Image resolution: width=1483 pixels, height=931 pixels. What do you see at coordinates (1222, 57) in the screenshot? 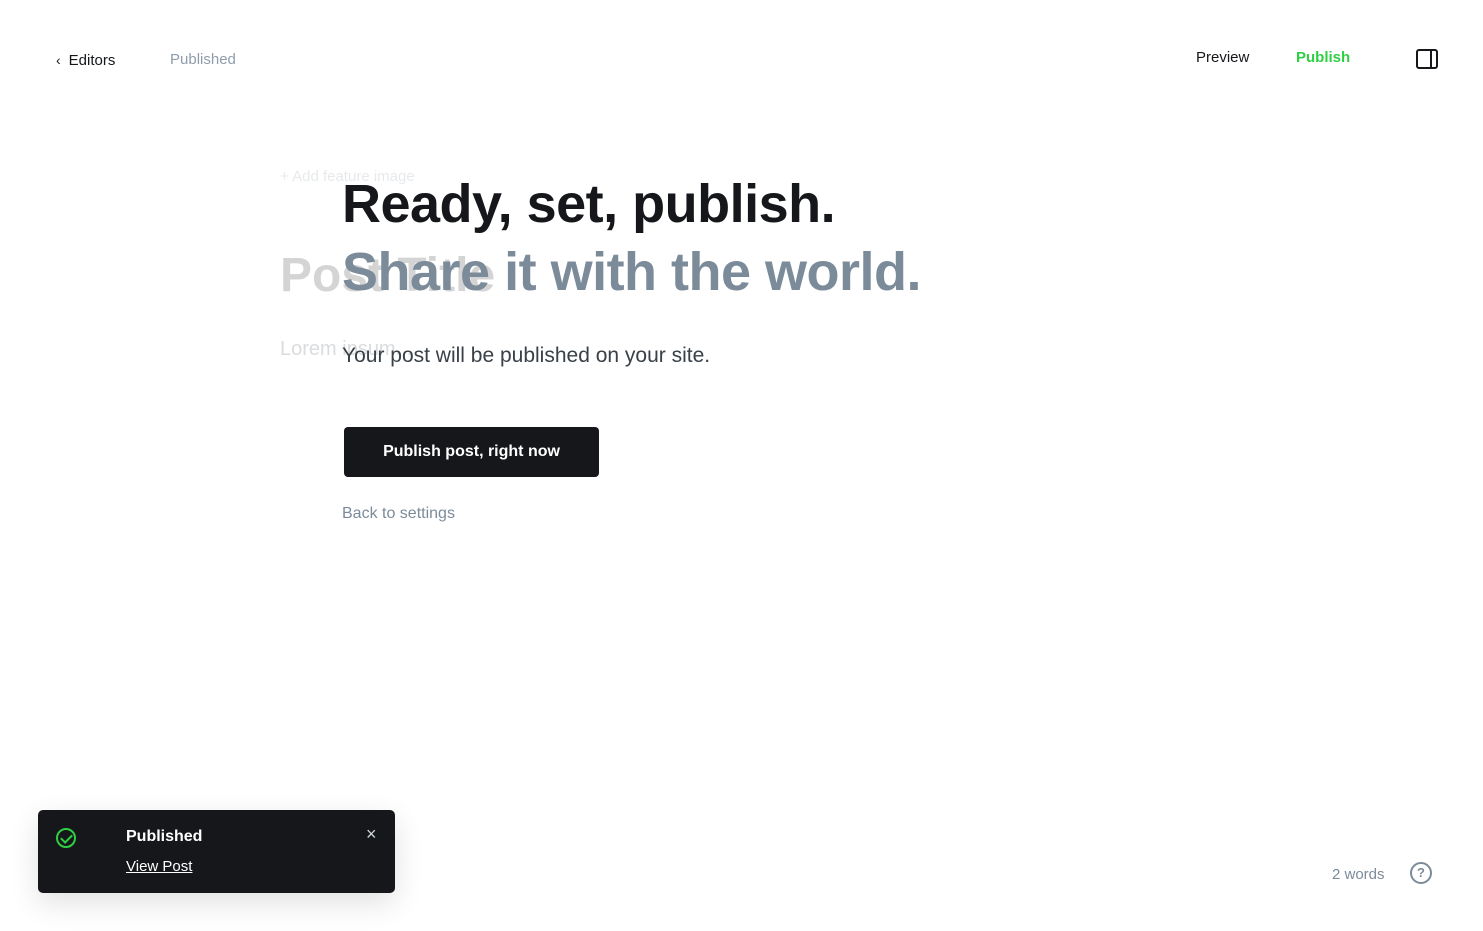
I see `preview-button: Preview` at bounding box center [1222, 57].